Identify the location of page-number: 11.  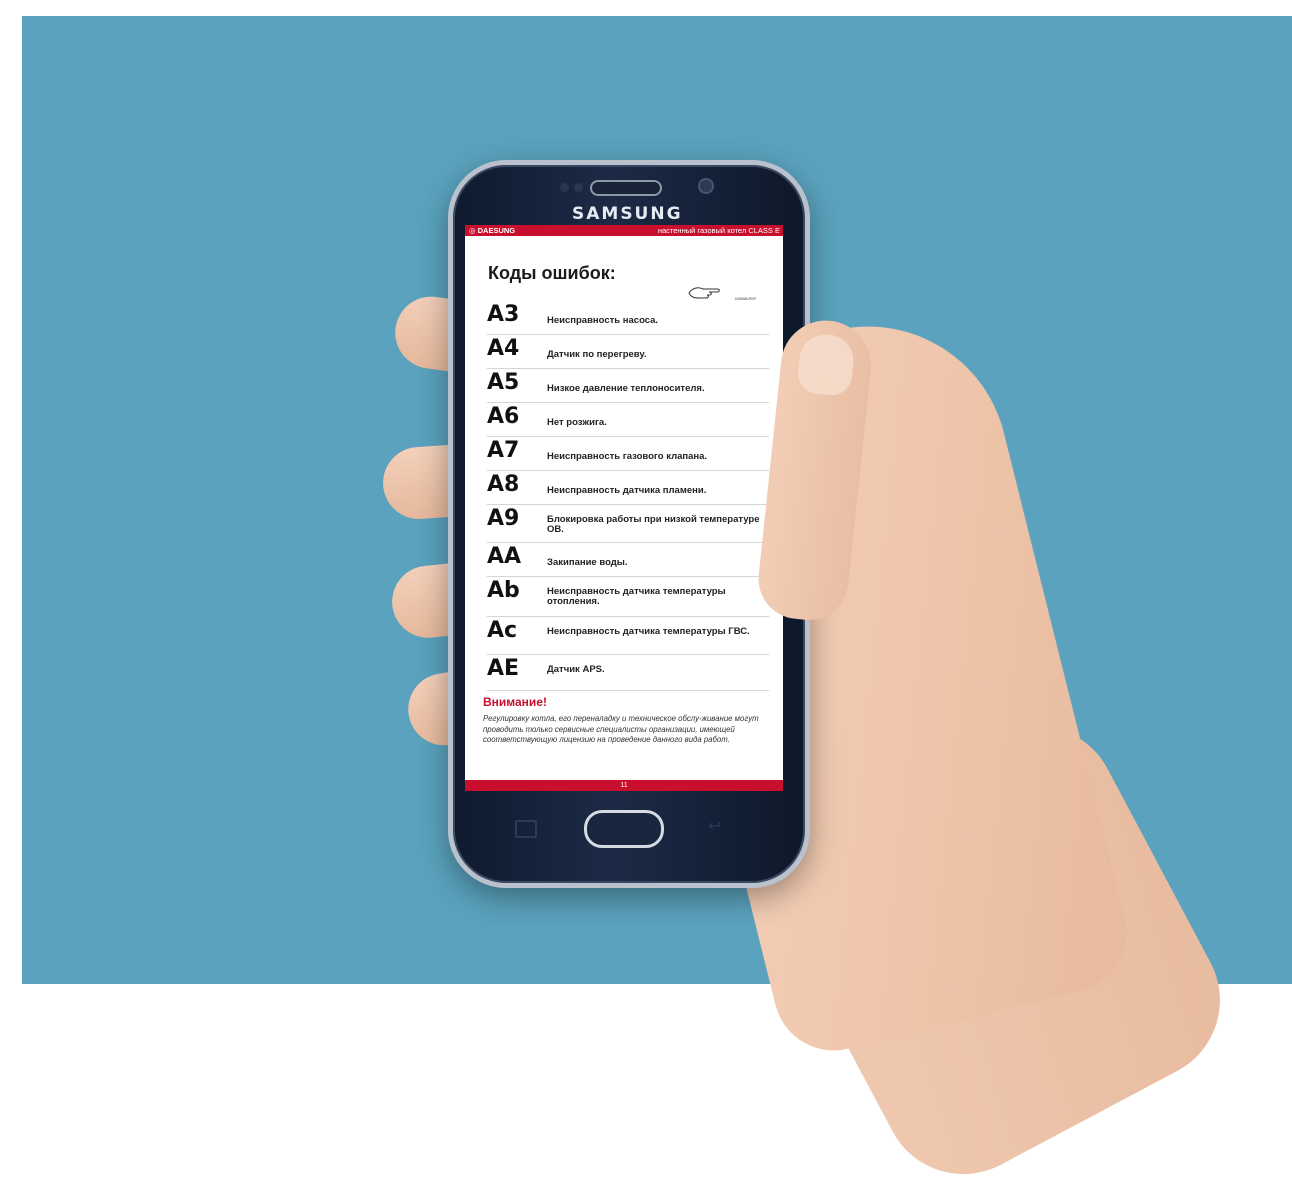
(624, 785).